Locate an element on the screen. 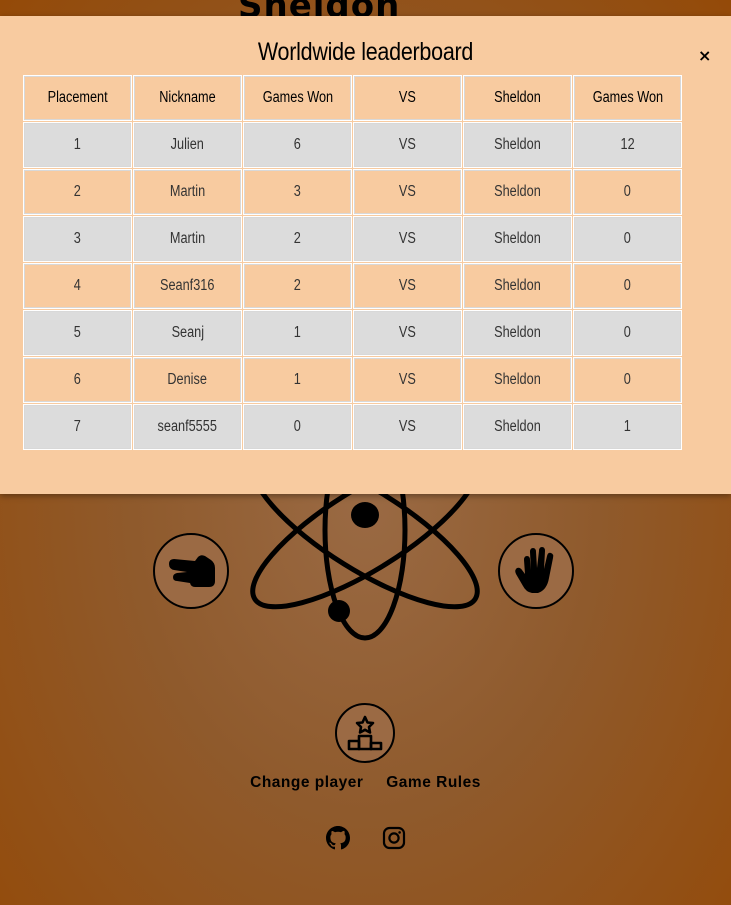 This screenshot has height=905, width=731. column-header: Games Won is located at coordinates (627, 98).